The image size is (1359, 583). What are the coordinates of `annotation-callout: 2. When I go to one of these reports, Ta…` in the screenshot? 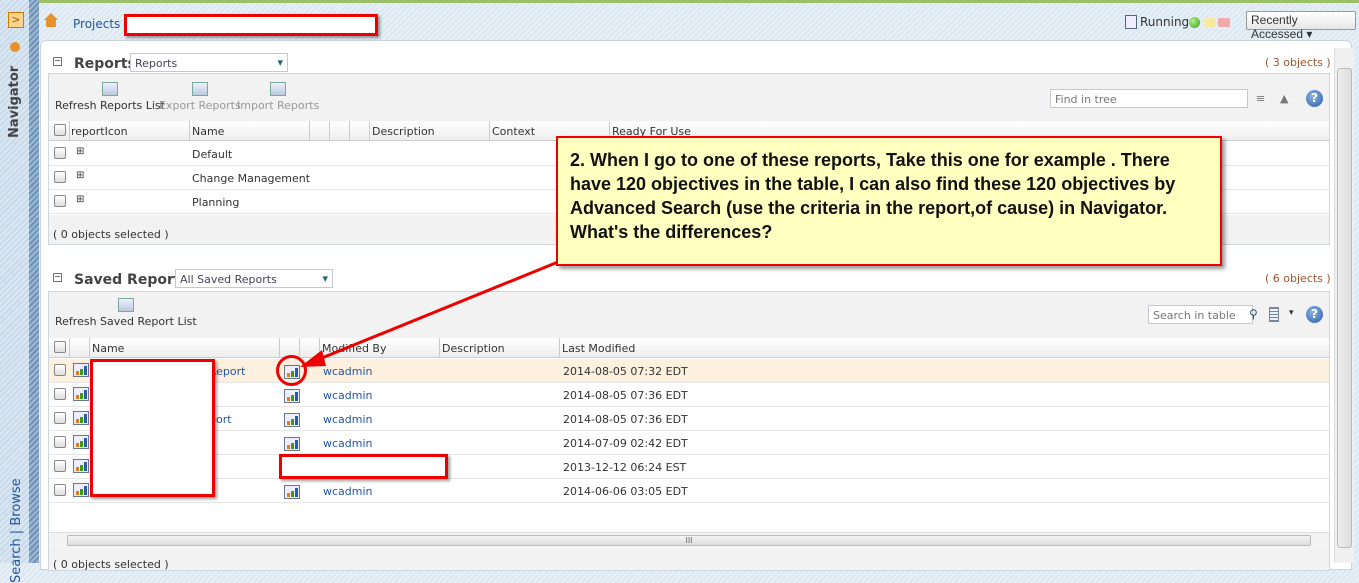 It's located at (889, 201).